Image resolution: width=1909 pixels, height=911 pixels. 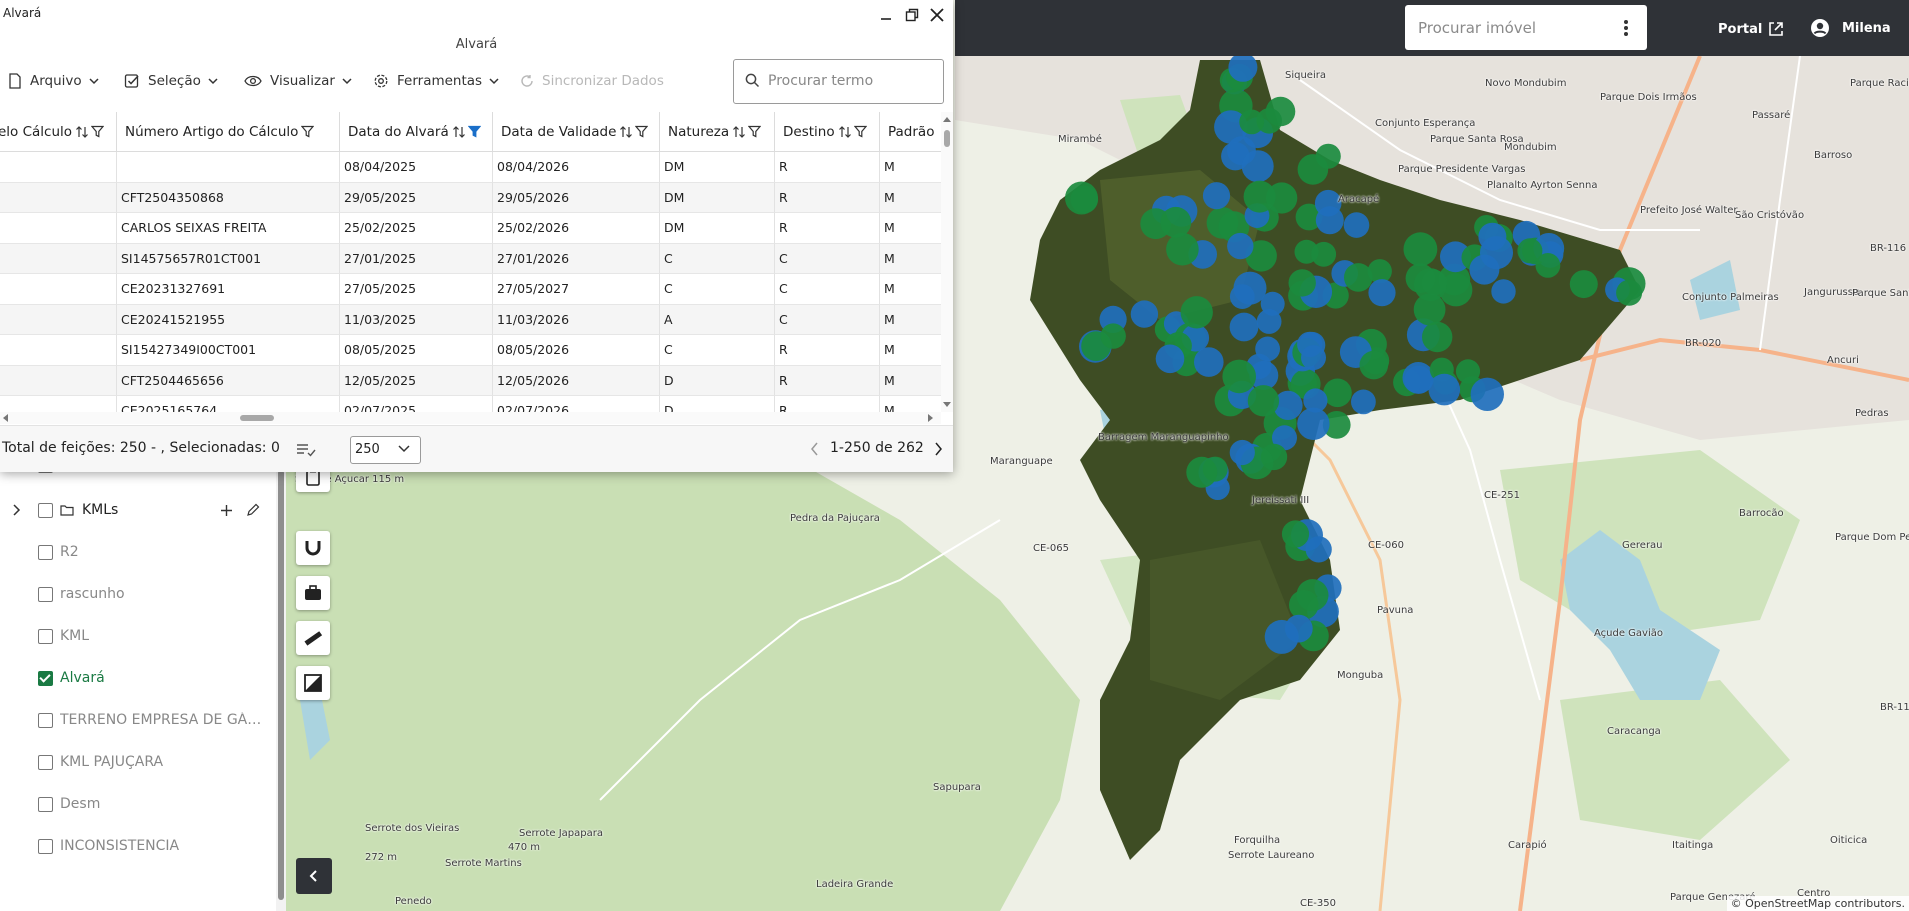 What do you see at coordinates (470, 404) in the screenshot?
I see `table-row: CE2025165764 02/07/2025 02/07/2026 D R M` at bounding box center [470, 404].